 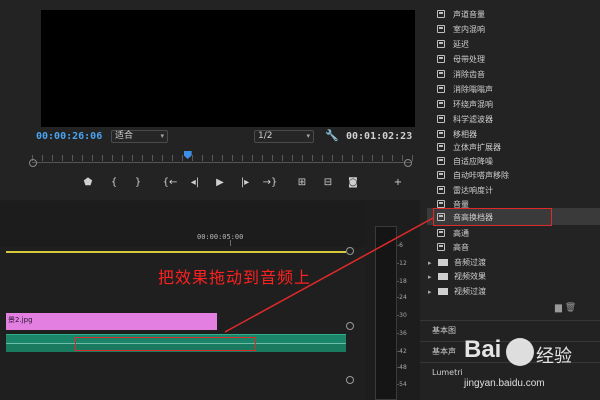 I want to click on effect-item: 高音, so click(x=507, y=247).